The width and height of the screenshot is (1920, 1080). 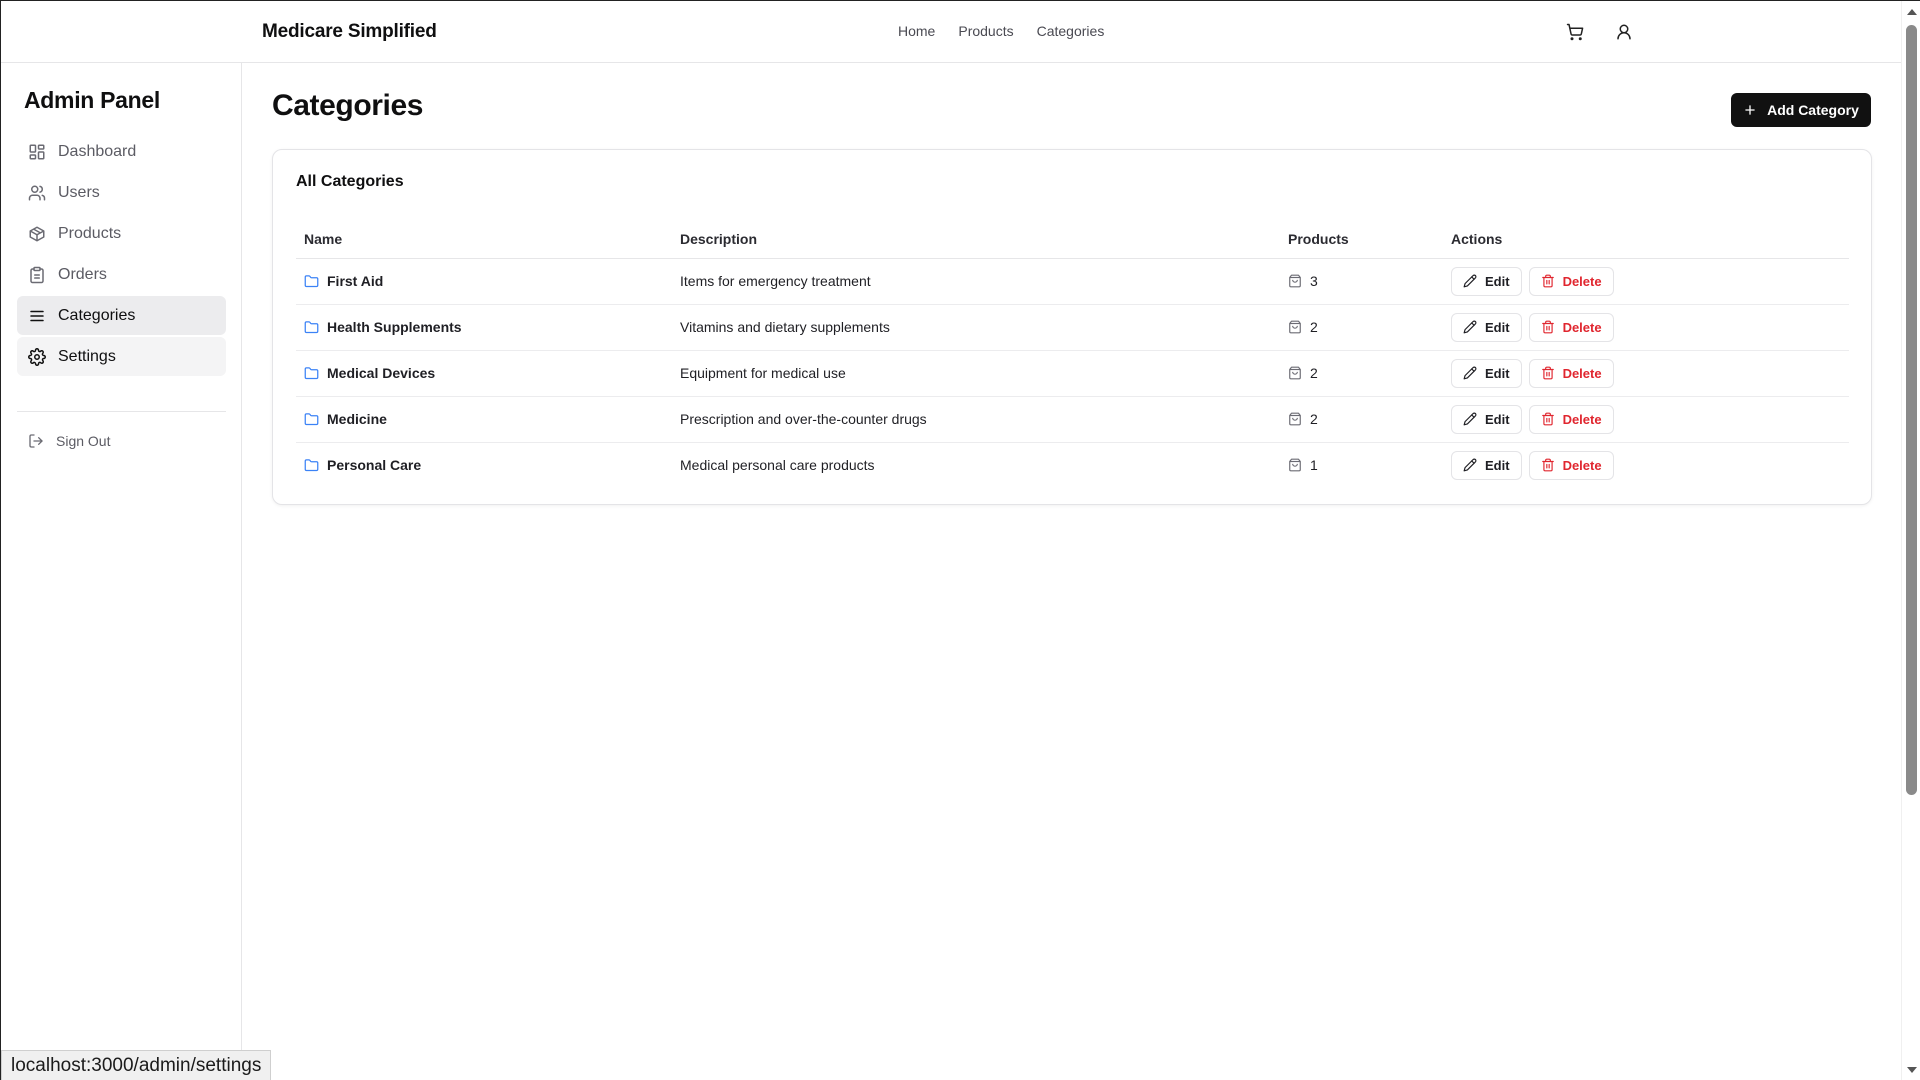 What do you see at coordinates (121, 274) in the screenshot?
I see `sidebar-item-orders: Orders` at bounding box center [121, 274].